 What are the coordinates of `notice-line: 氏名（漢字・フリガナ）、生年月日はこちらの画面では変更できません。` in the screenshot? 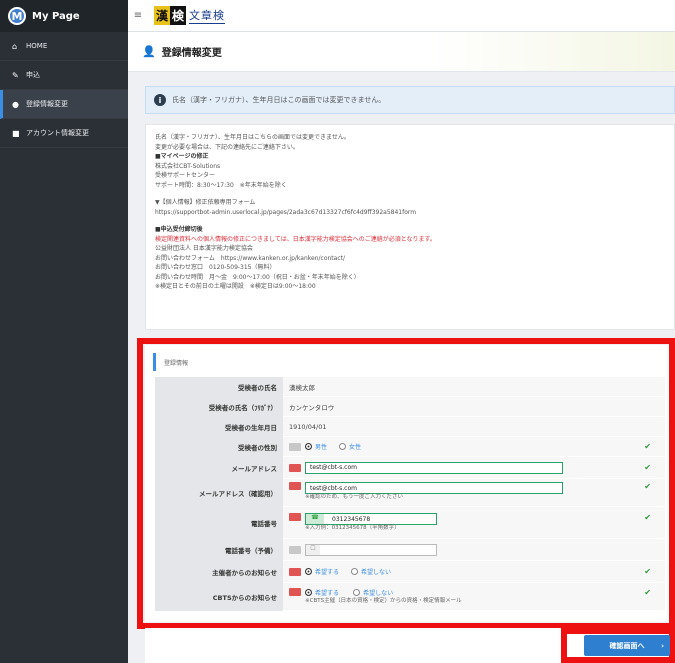 It's located at (252, 137).